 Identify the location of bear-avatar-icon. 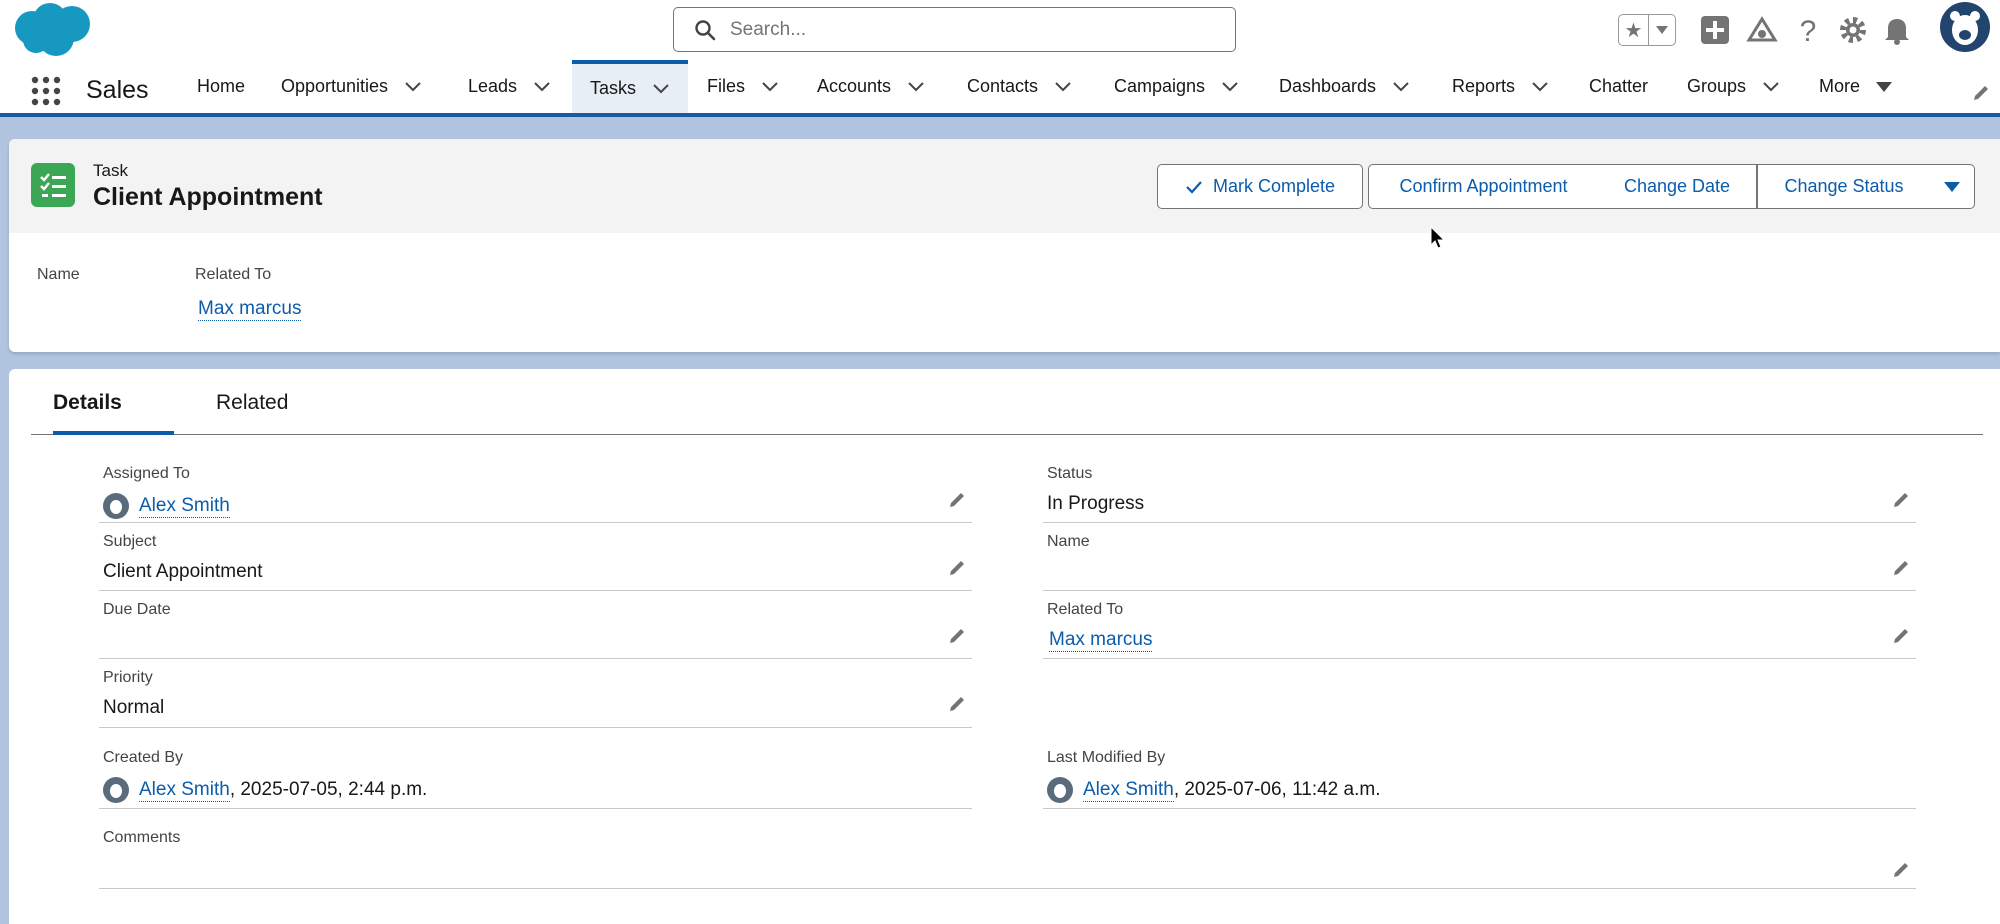
(1965, 28).